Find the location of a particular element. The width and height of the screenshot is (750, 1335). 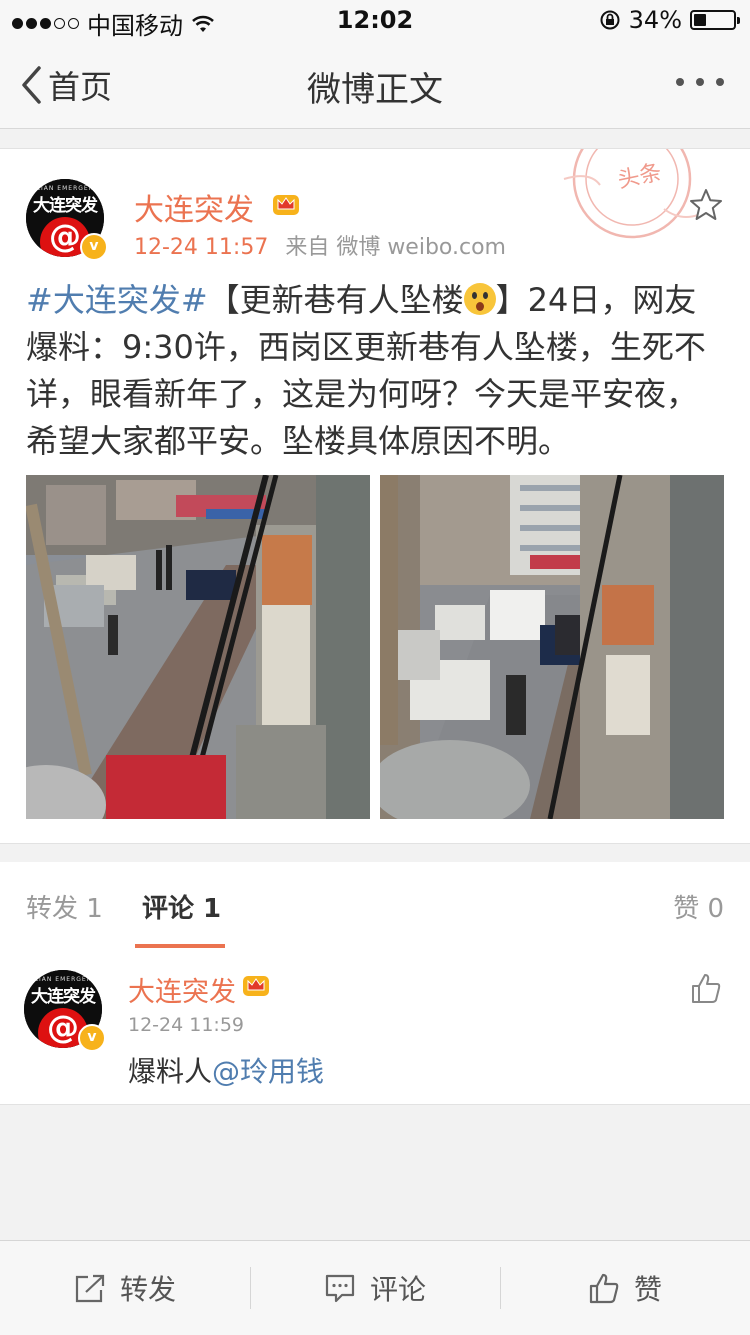

favorite-star-icon is located at coordinates (706, 205).